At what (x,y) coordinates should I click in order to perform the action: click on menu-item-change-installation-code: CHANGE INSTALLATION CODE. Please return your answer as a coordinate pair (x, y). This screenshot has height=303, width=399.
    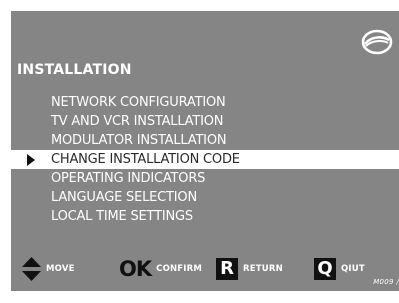
    Looking at the image, I should click on (205, 159).